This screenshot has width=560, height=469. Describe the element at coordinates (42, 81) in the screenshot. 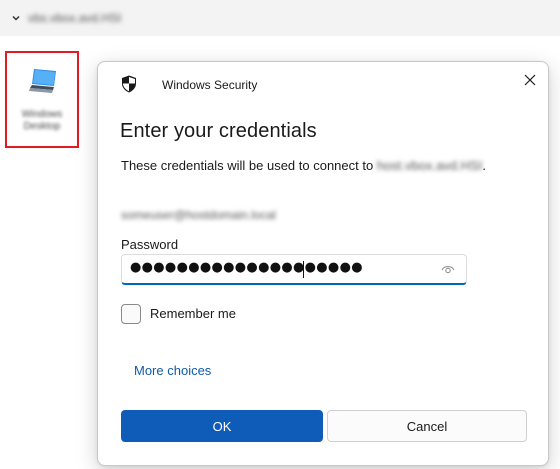

I see `remote-desktop-icon` at that location.